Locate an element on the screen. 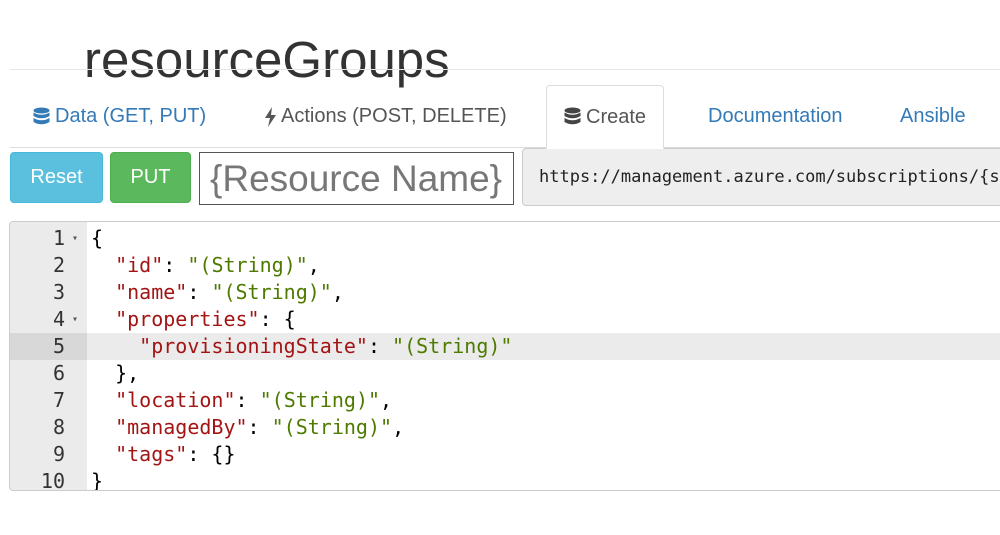 This screenshot has width=1000, height=535. tab-ansible-label: Ansible is located at coordinates (933, 116).